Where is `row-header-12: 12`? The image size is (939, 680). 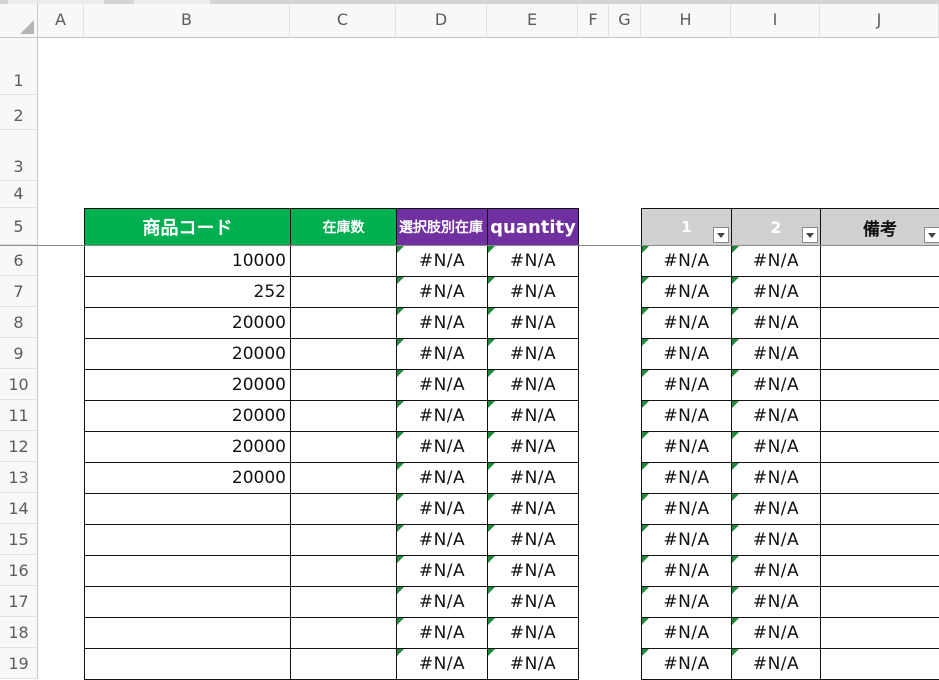 row-header-12: 12 is located at coordinates (19, 446).